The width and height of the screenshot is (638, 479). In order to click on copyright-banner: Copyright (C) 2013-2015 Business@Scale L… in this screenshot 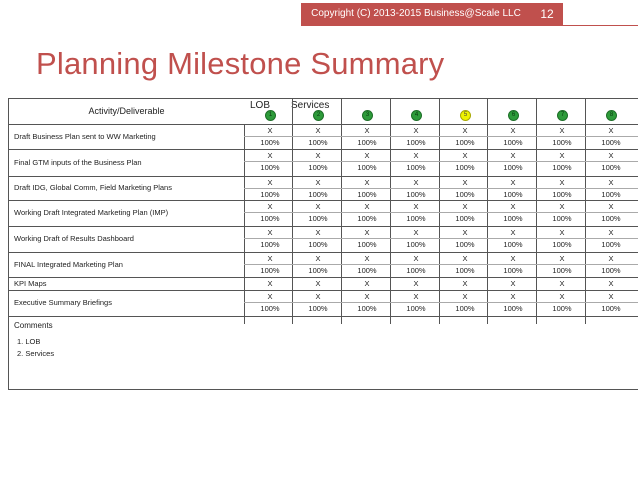, I will do `click(416, 14)`.